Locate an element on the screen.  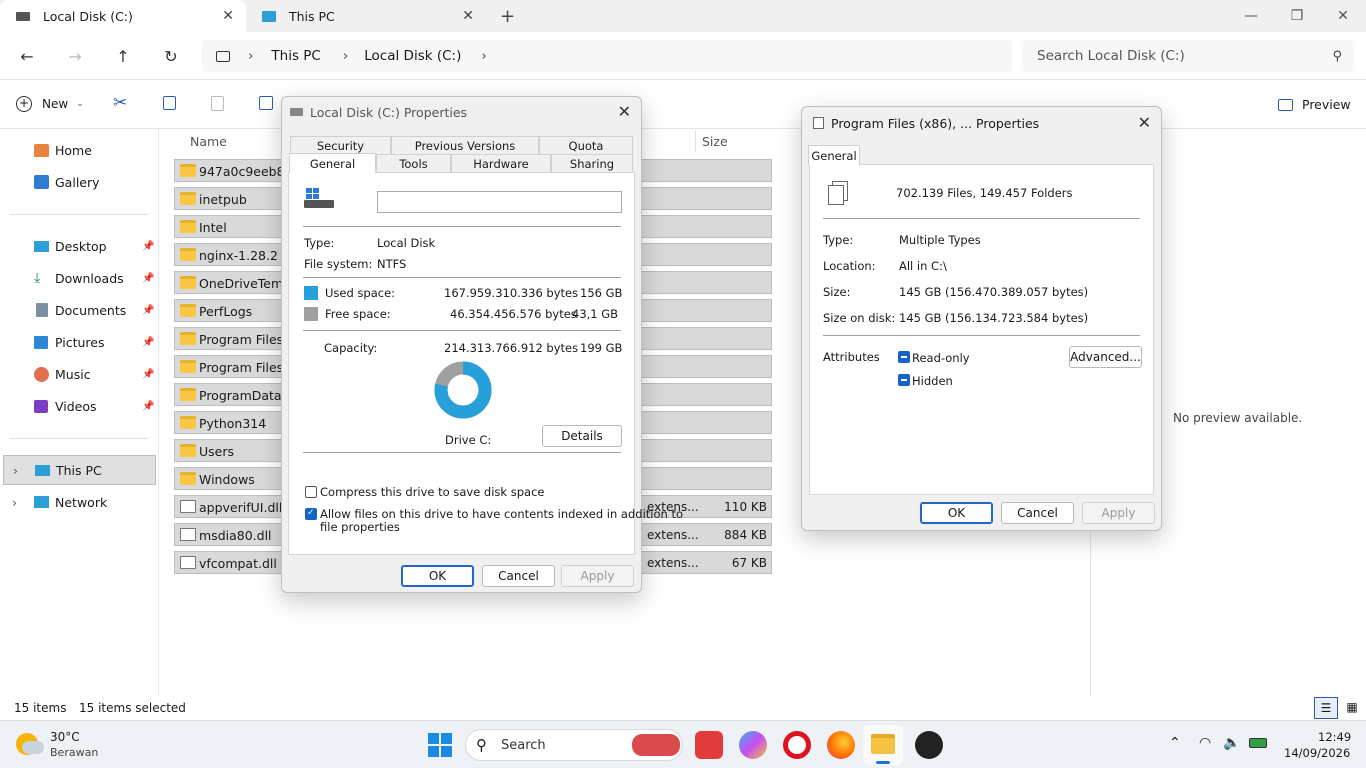
copy-icon is located at coordinates (169, 103).